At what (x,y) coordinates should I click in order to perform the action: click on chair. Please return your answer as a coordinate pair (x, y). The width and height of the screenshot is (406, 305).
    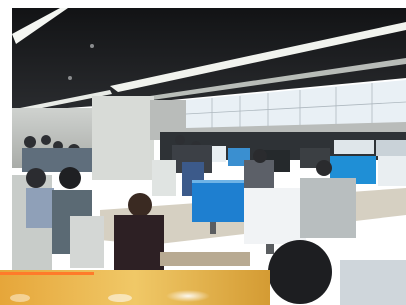
    Looking at the image, I should click on (87, 242).